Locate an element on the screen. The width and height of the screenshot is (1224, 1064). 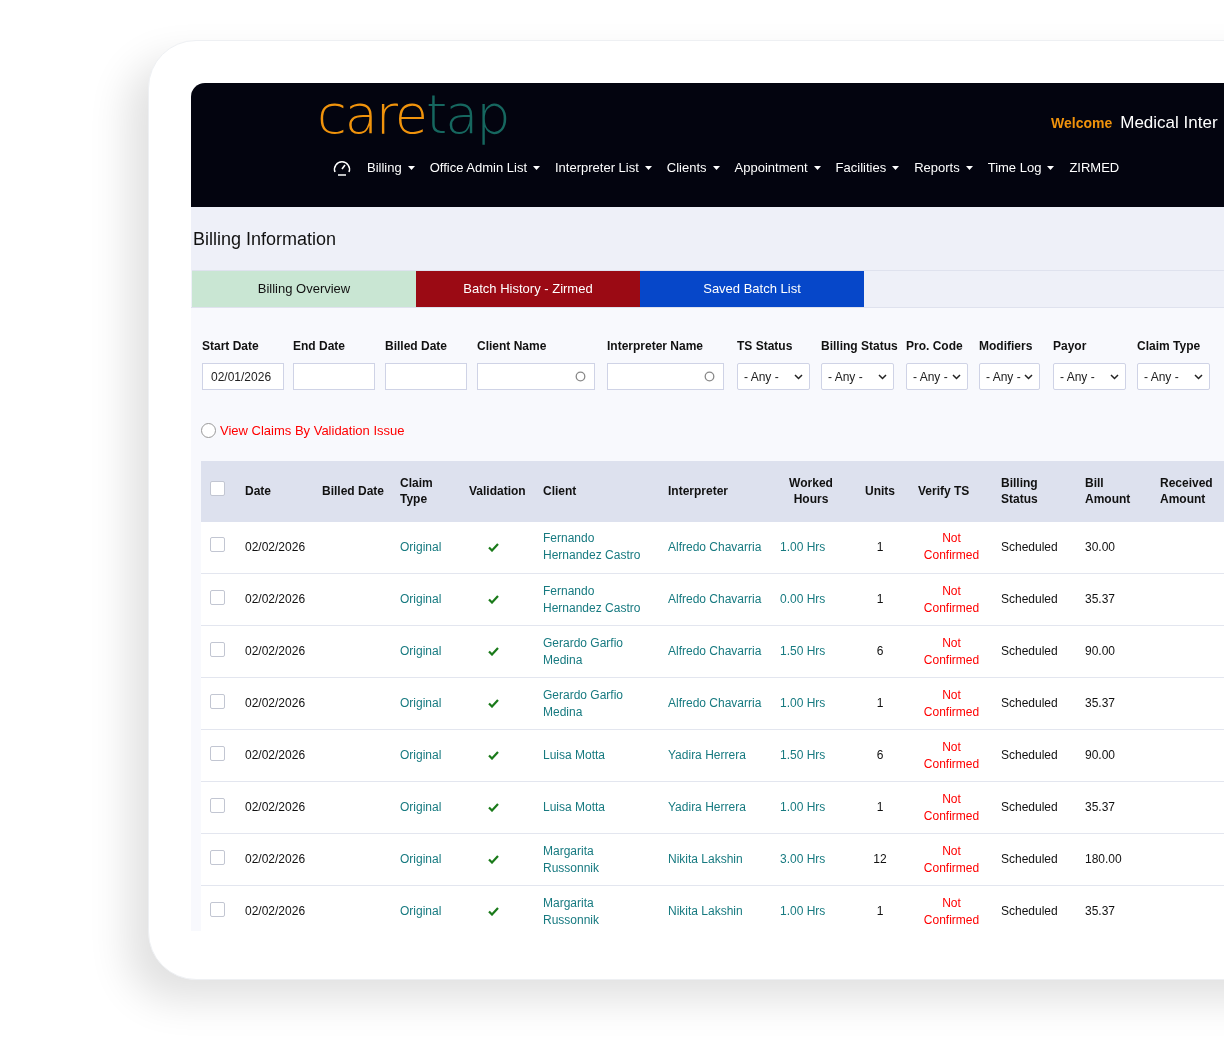
nav-menu-item: Reports is located at coordinates (943, 168).